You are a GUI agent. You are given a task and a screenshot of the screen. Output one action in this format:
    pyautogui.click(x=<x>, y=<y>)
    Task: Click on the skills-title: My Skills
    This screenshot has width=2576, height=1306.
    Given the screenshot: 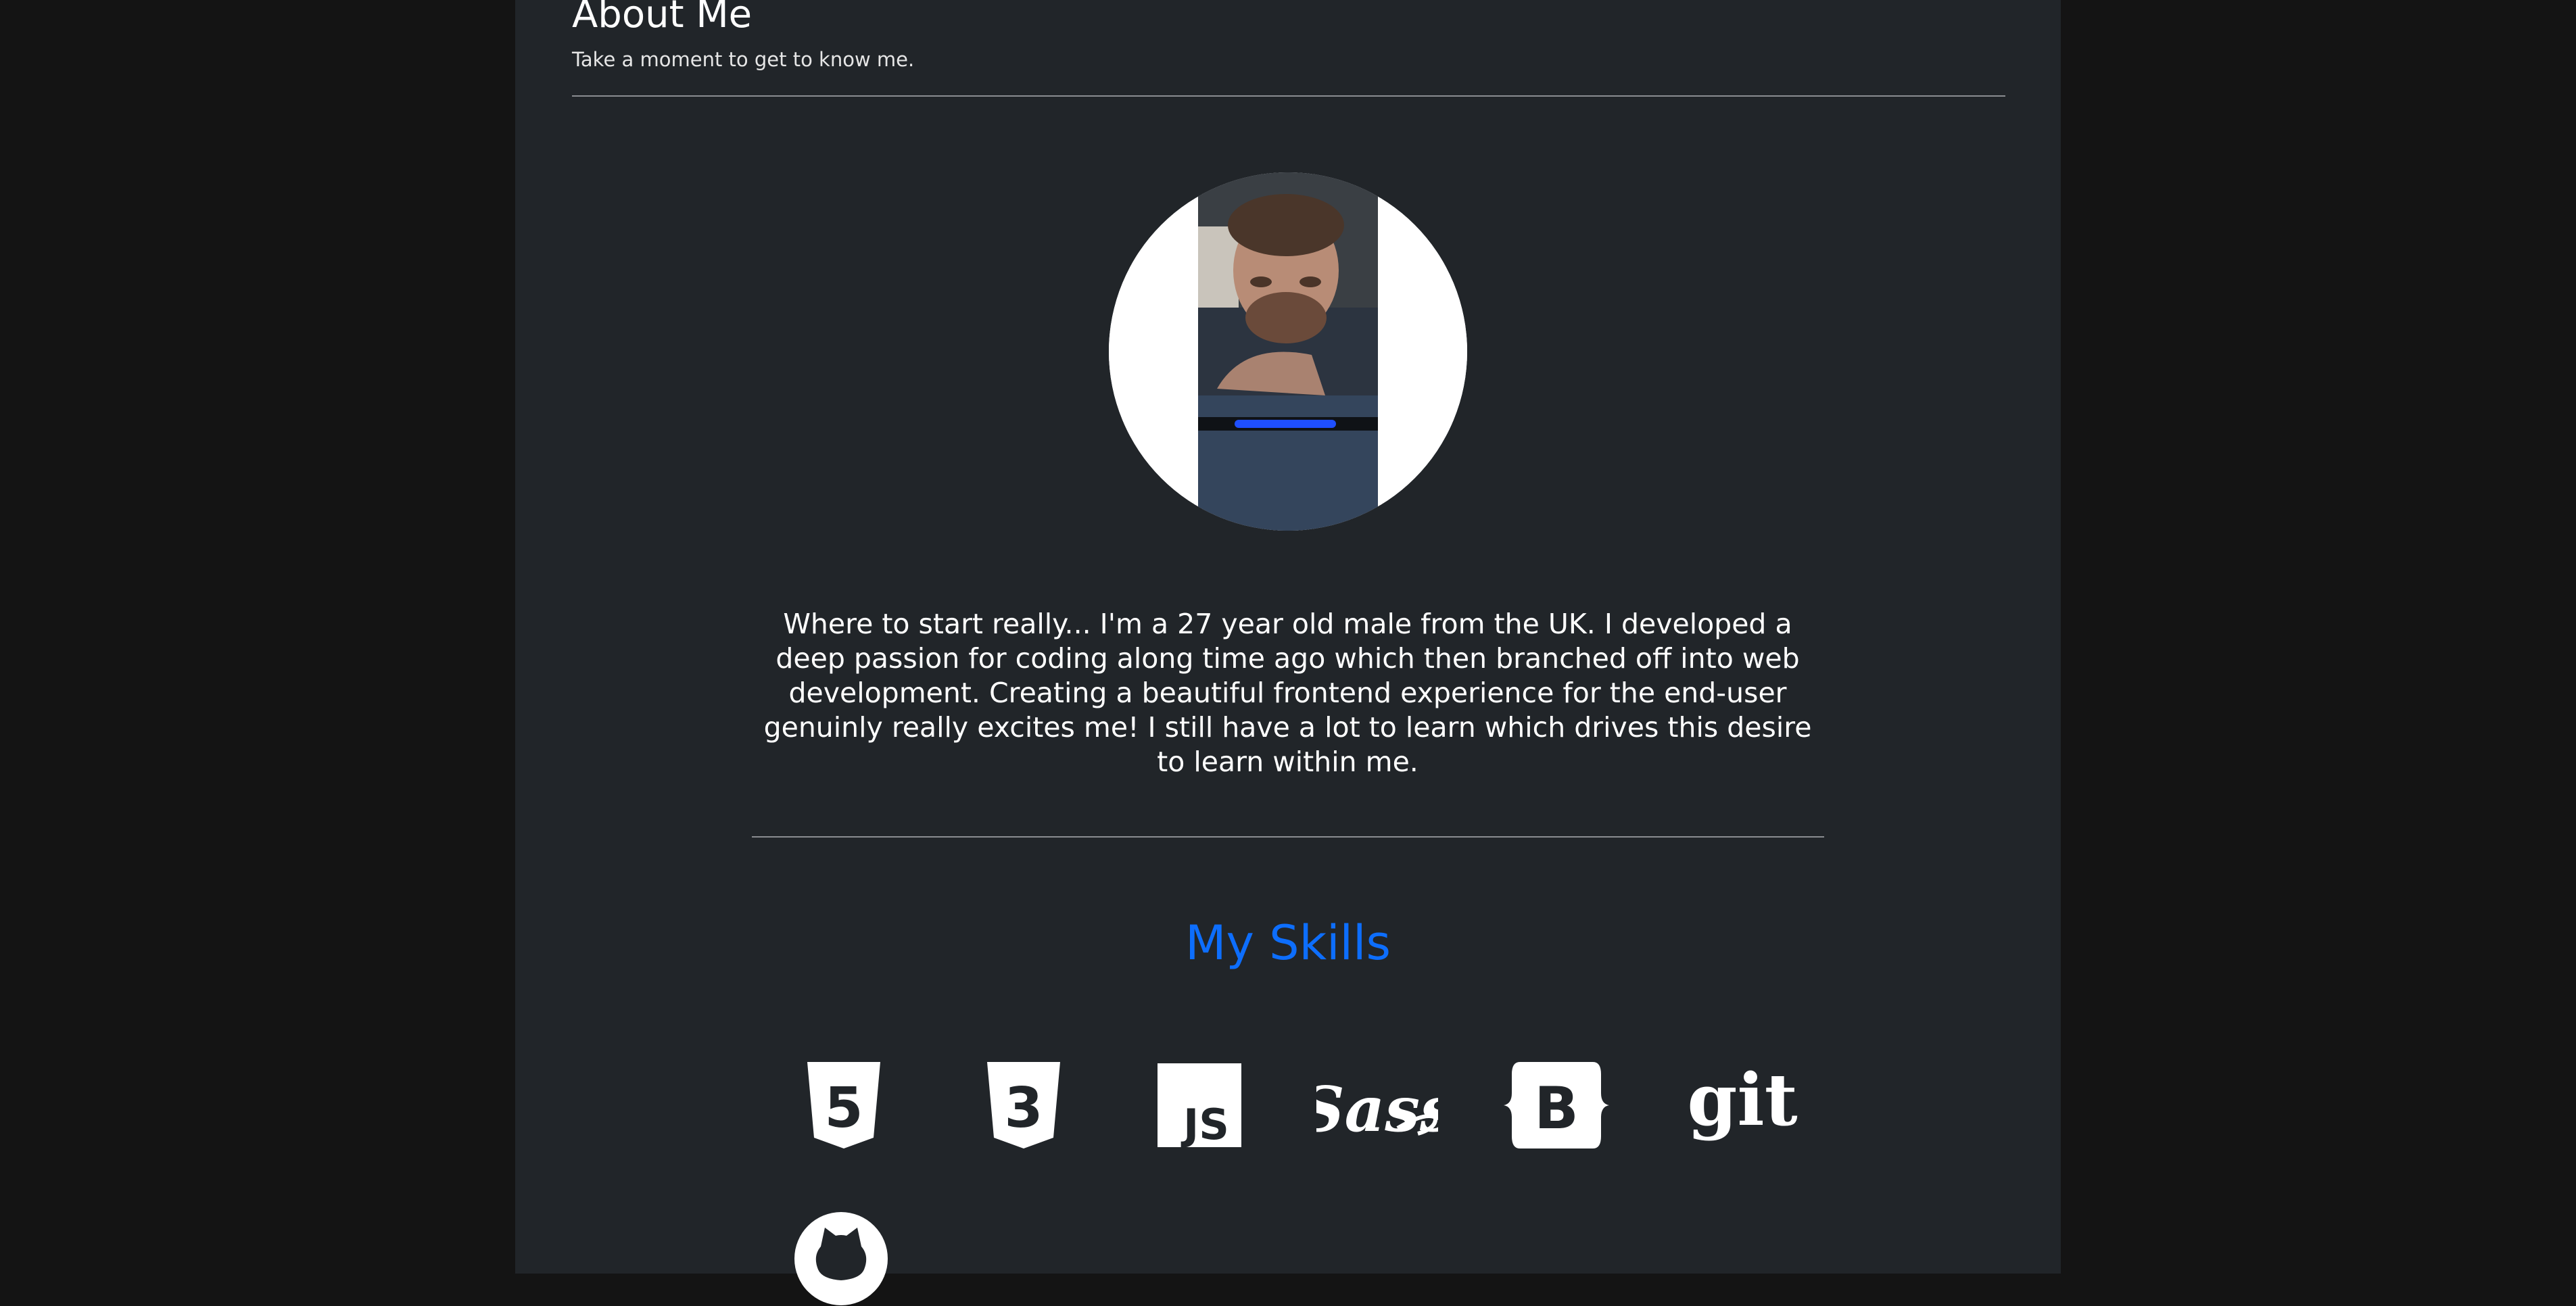 What is the action you would take?
    pyautogui.click(x=1288, y=943)
    